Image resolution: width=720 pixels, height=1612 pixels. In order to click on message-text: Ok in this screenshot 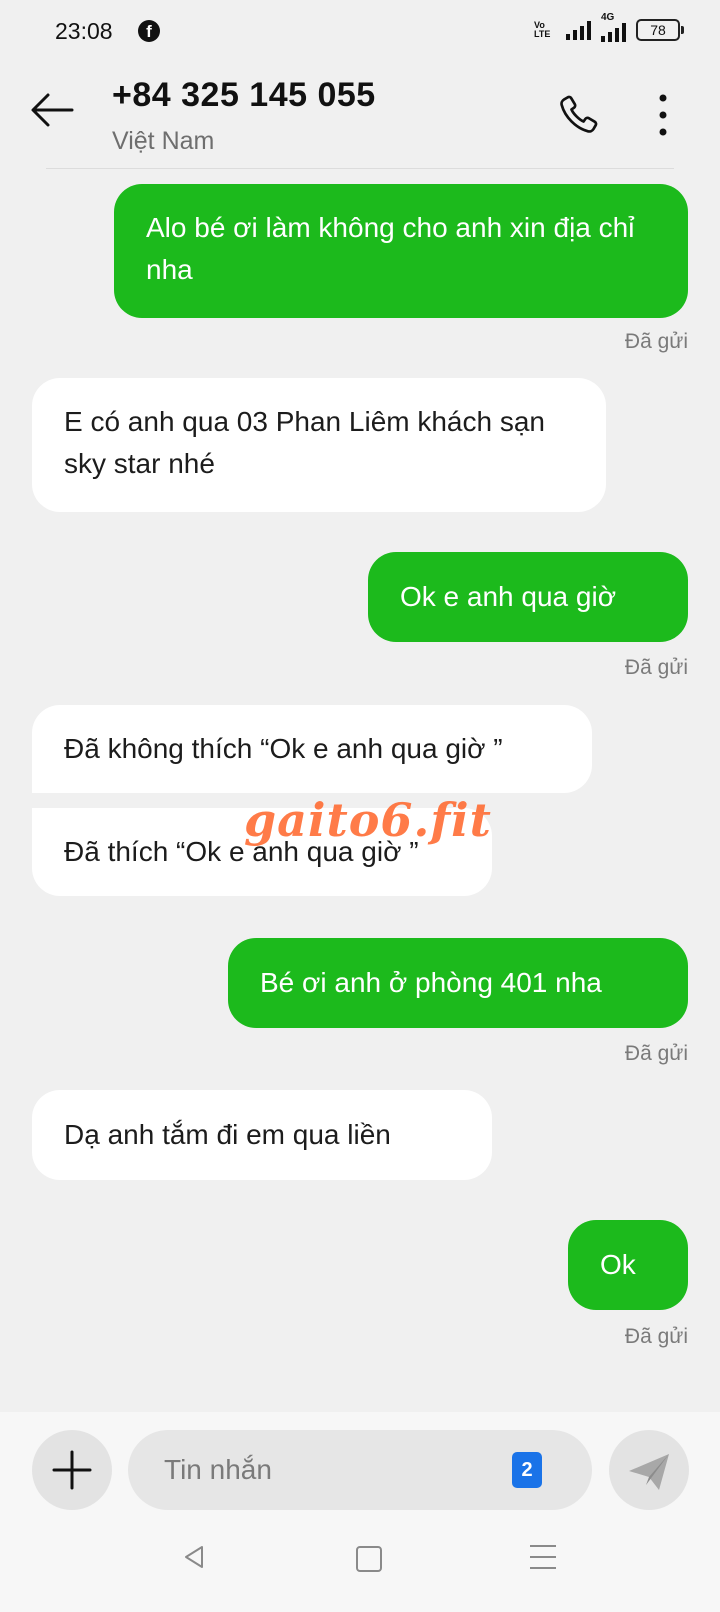, I will do `click(618, 1264)`.